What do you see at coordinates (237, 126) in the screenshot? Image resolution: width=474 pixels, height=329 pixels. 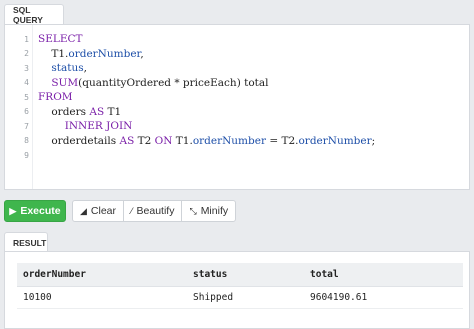 I see `code-line: 7 INNER JOIN` at bounding box center [237, 126].